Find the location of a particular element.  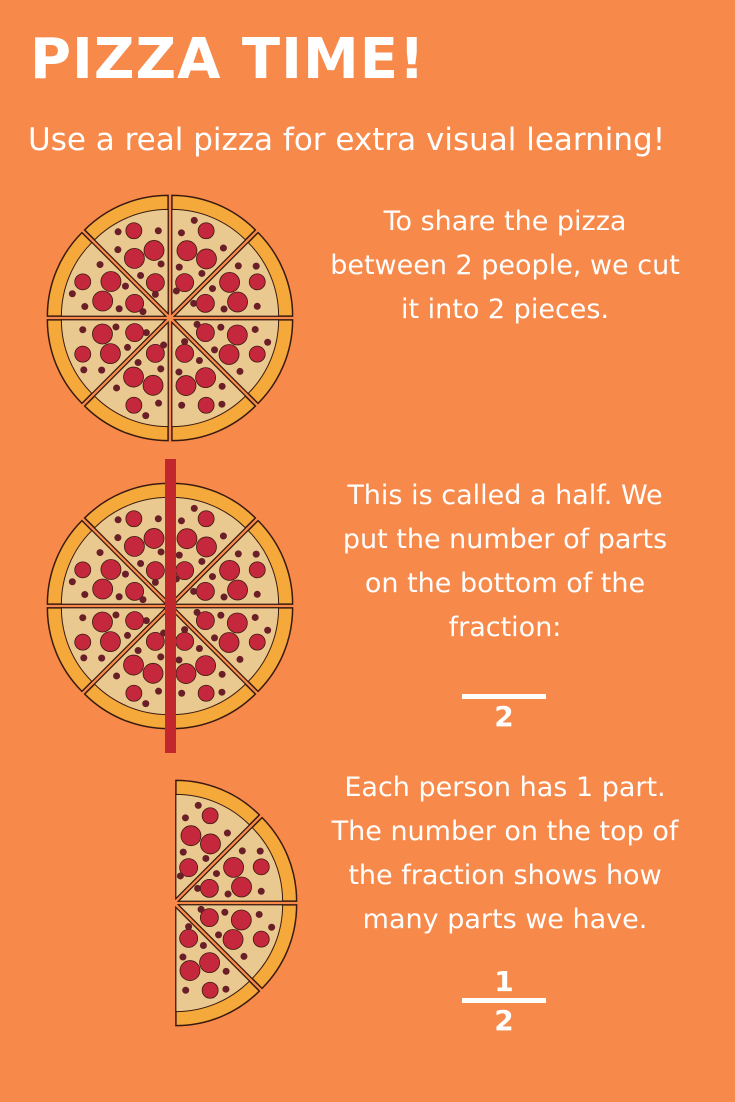

text-line: between 2 people, we cut is located at coordinates (505, 265).